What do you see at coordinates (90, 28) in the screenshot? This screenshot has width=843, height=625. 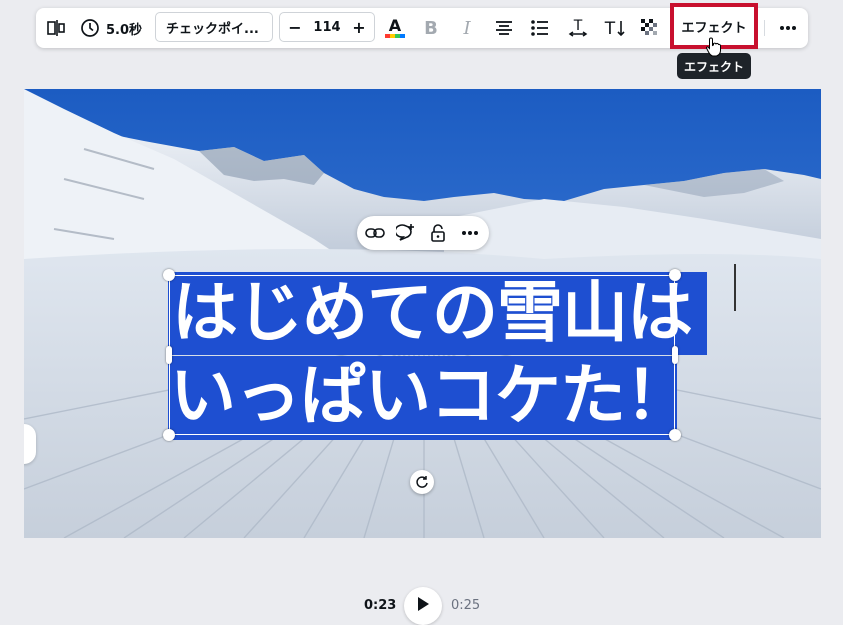 I see `timer-icon` at bounding box center [90, 28].